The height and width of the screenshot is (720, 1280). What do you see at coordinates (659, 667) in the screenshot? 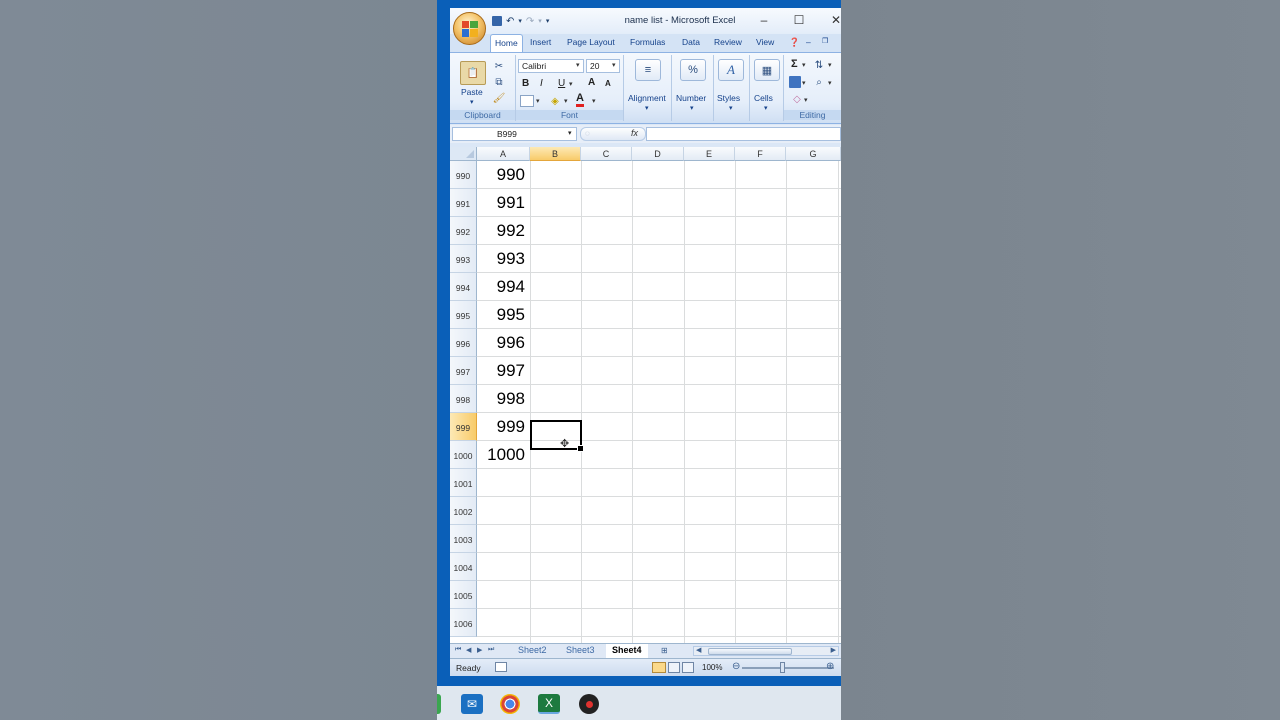
I see `normal-view-icon` at bounding box center [659, 667].